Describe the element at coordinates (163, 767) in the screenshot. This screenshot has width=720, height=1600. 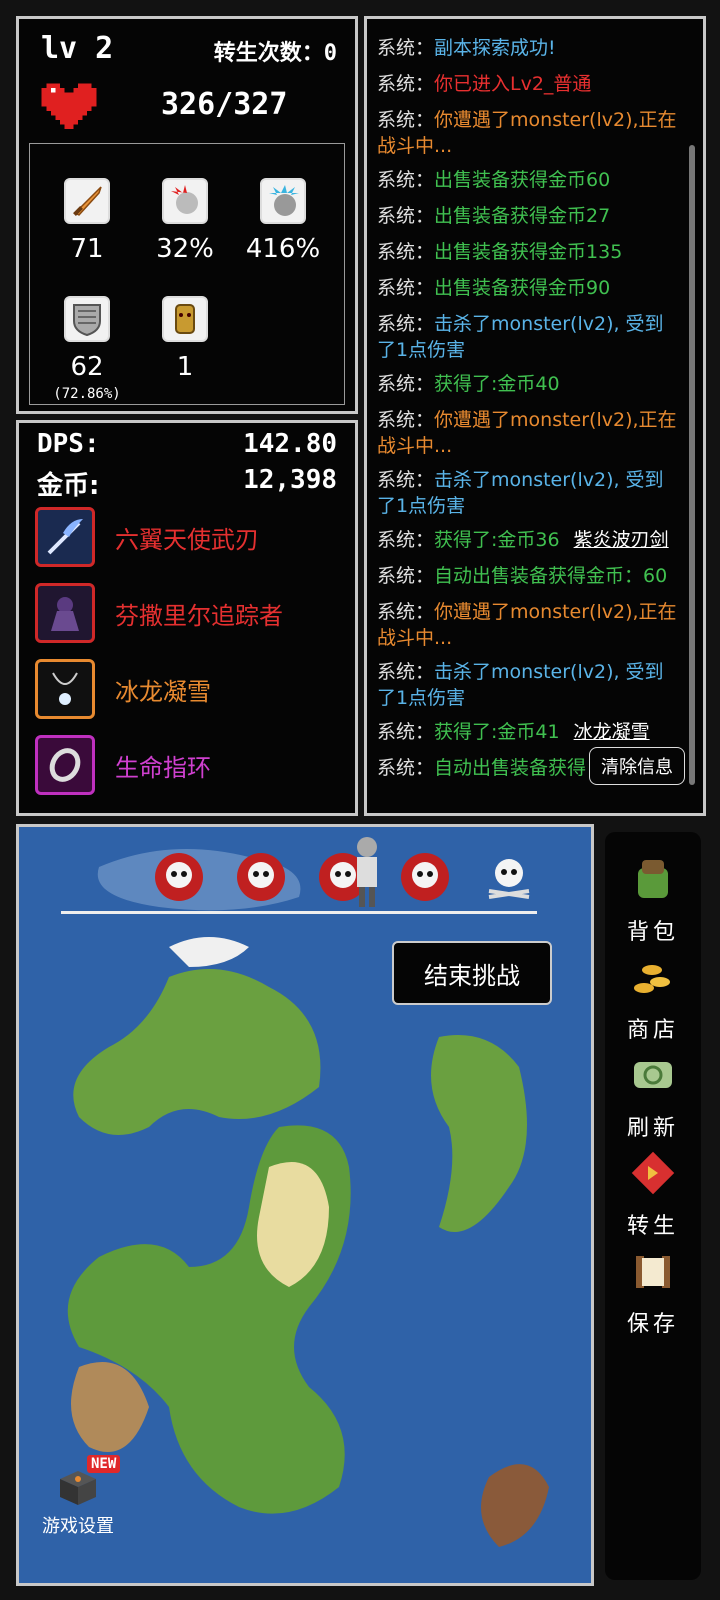
I see `item-name: 生命指环` at that location.